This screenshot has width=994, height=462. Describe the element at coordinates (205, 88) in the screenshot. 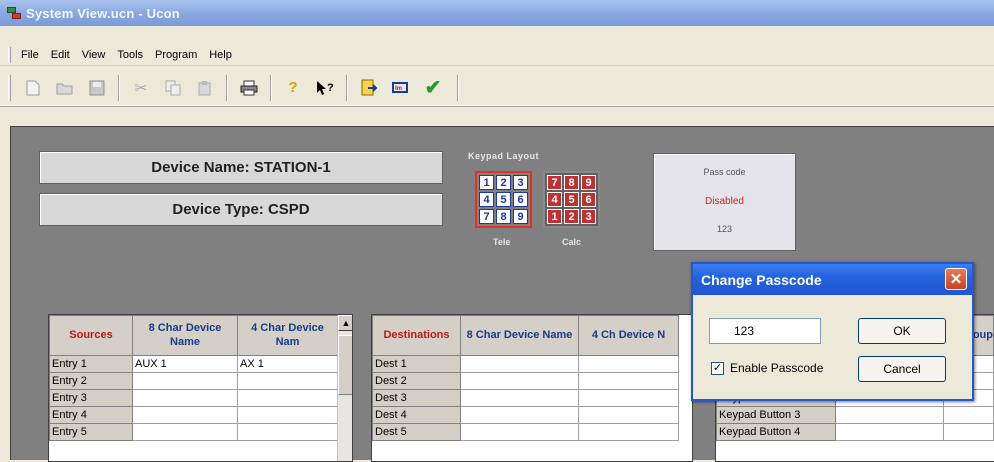

I see `paste-icon` at that location.